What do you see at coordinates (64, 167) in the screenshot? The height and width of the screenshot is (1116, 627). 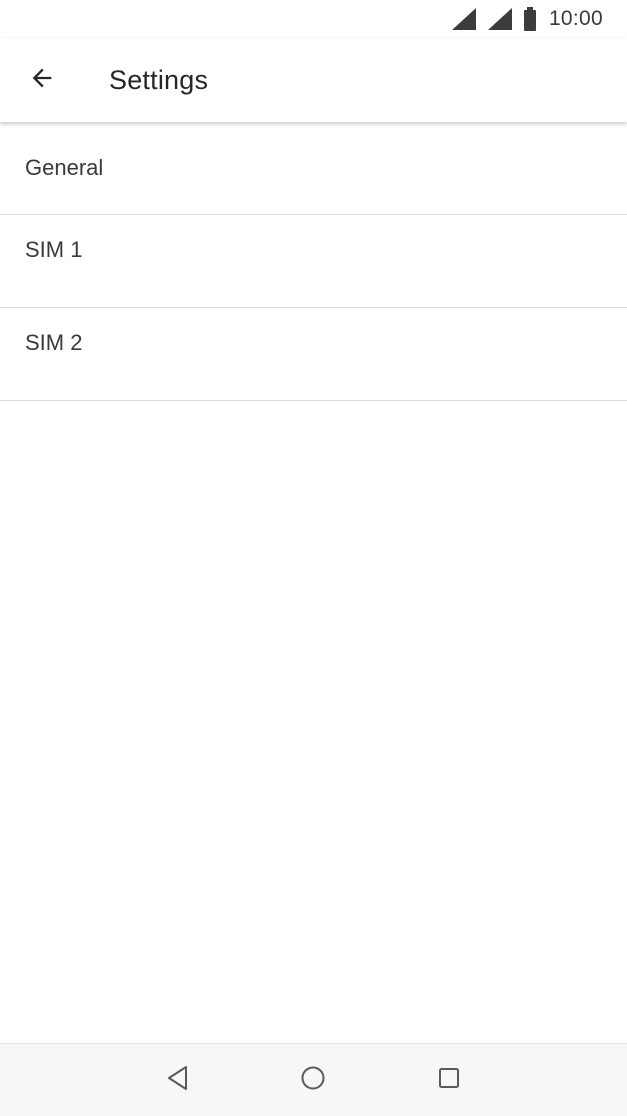 I see `list-item-label: General` at bounding box center [64, 167].